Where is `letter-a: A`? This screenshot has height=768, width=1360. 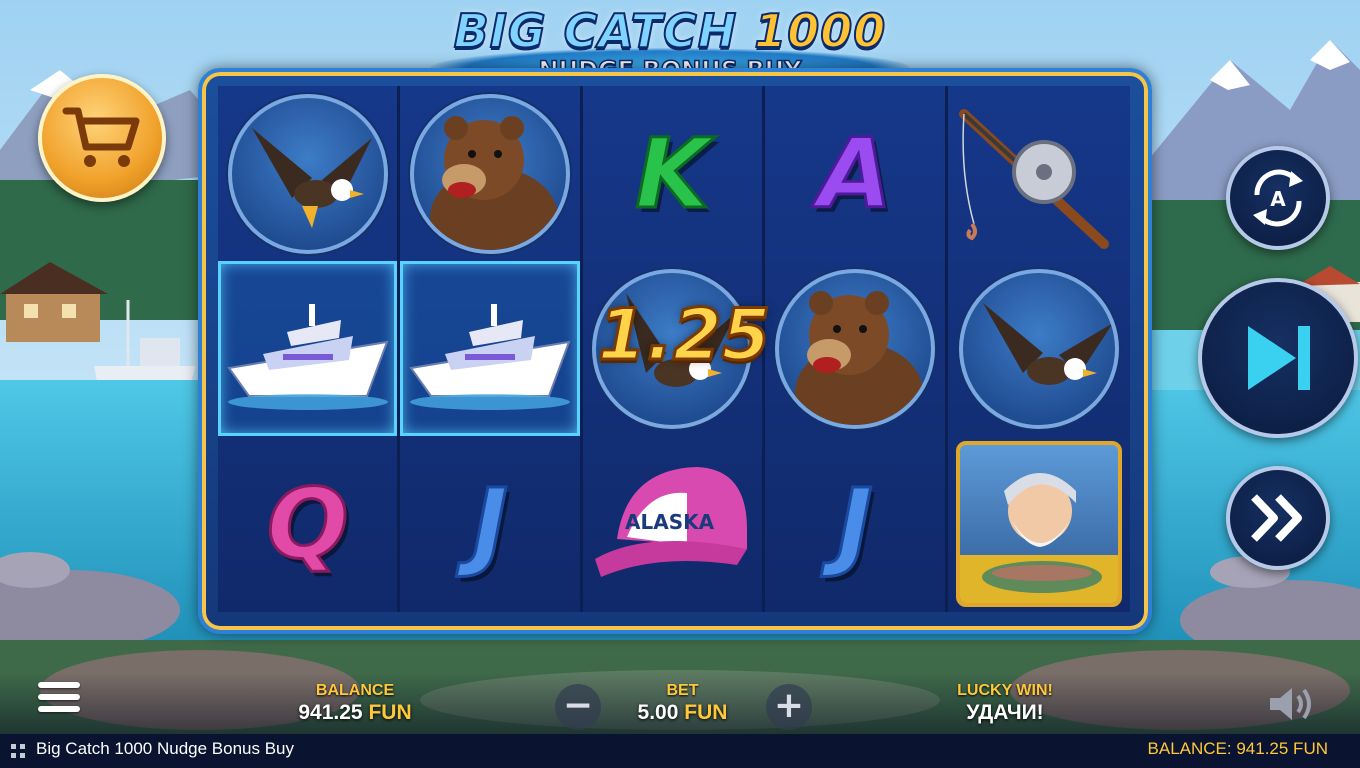
letter-a: A is located at coordinates (854, 173).